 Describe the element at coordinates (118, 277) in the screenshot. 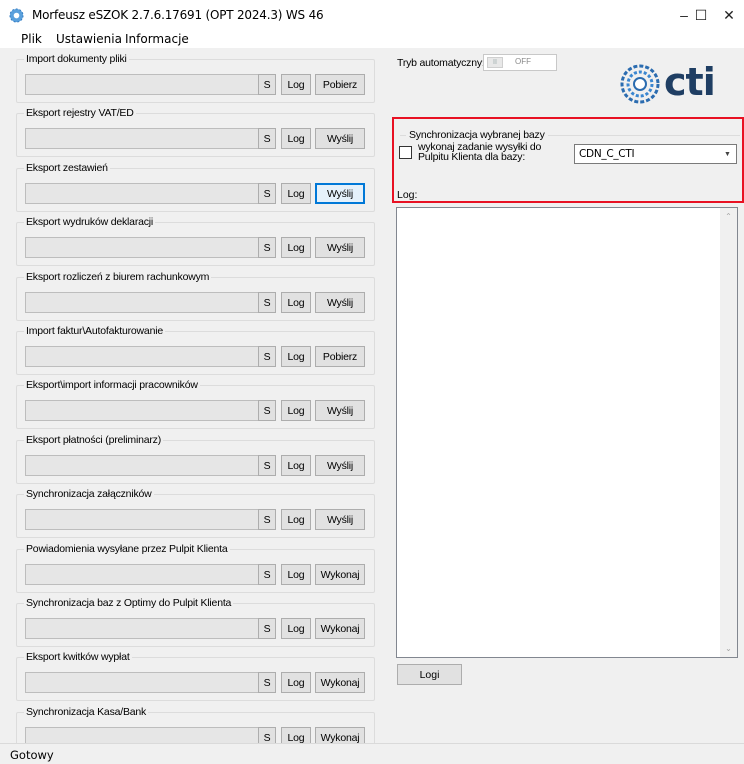

I see `task-group-title: Eksport rozliczeń z biurem rachunkowym` at that location.